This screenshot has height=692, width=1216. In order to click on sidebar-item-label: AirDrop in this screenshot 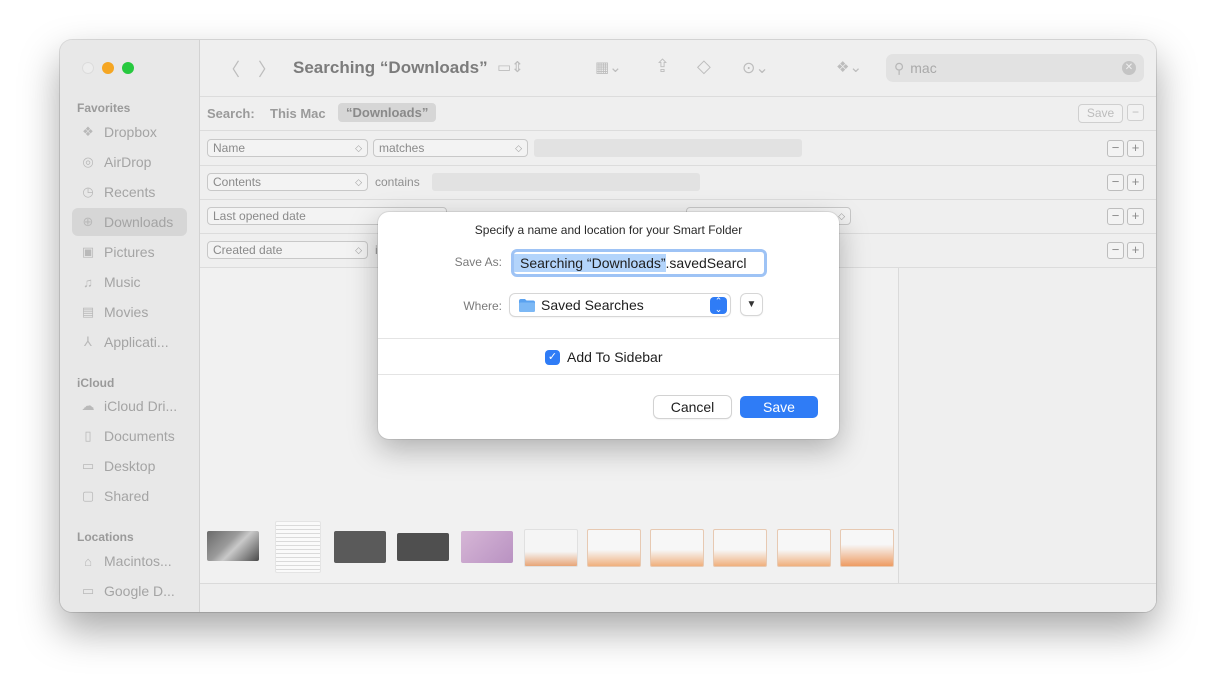, I will do `click(128, 162)`.